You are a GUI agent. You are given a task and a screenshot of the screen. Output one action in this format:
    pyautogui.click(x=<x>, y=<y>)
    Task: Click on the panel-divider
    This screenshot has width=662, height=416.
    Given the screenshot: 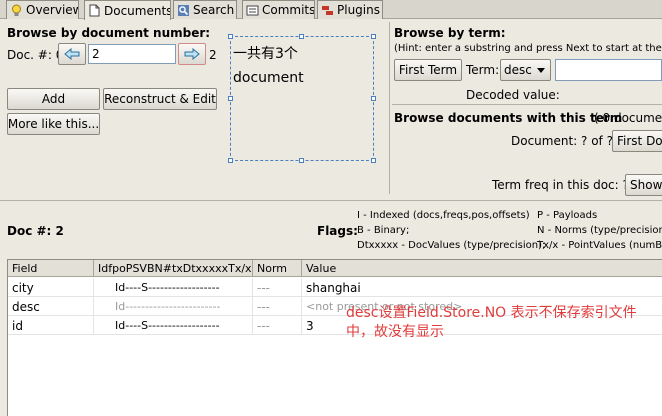 What is the action you would take?
    pyautogui.click(x=389, y=108)
    